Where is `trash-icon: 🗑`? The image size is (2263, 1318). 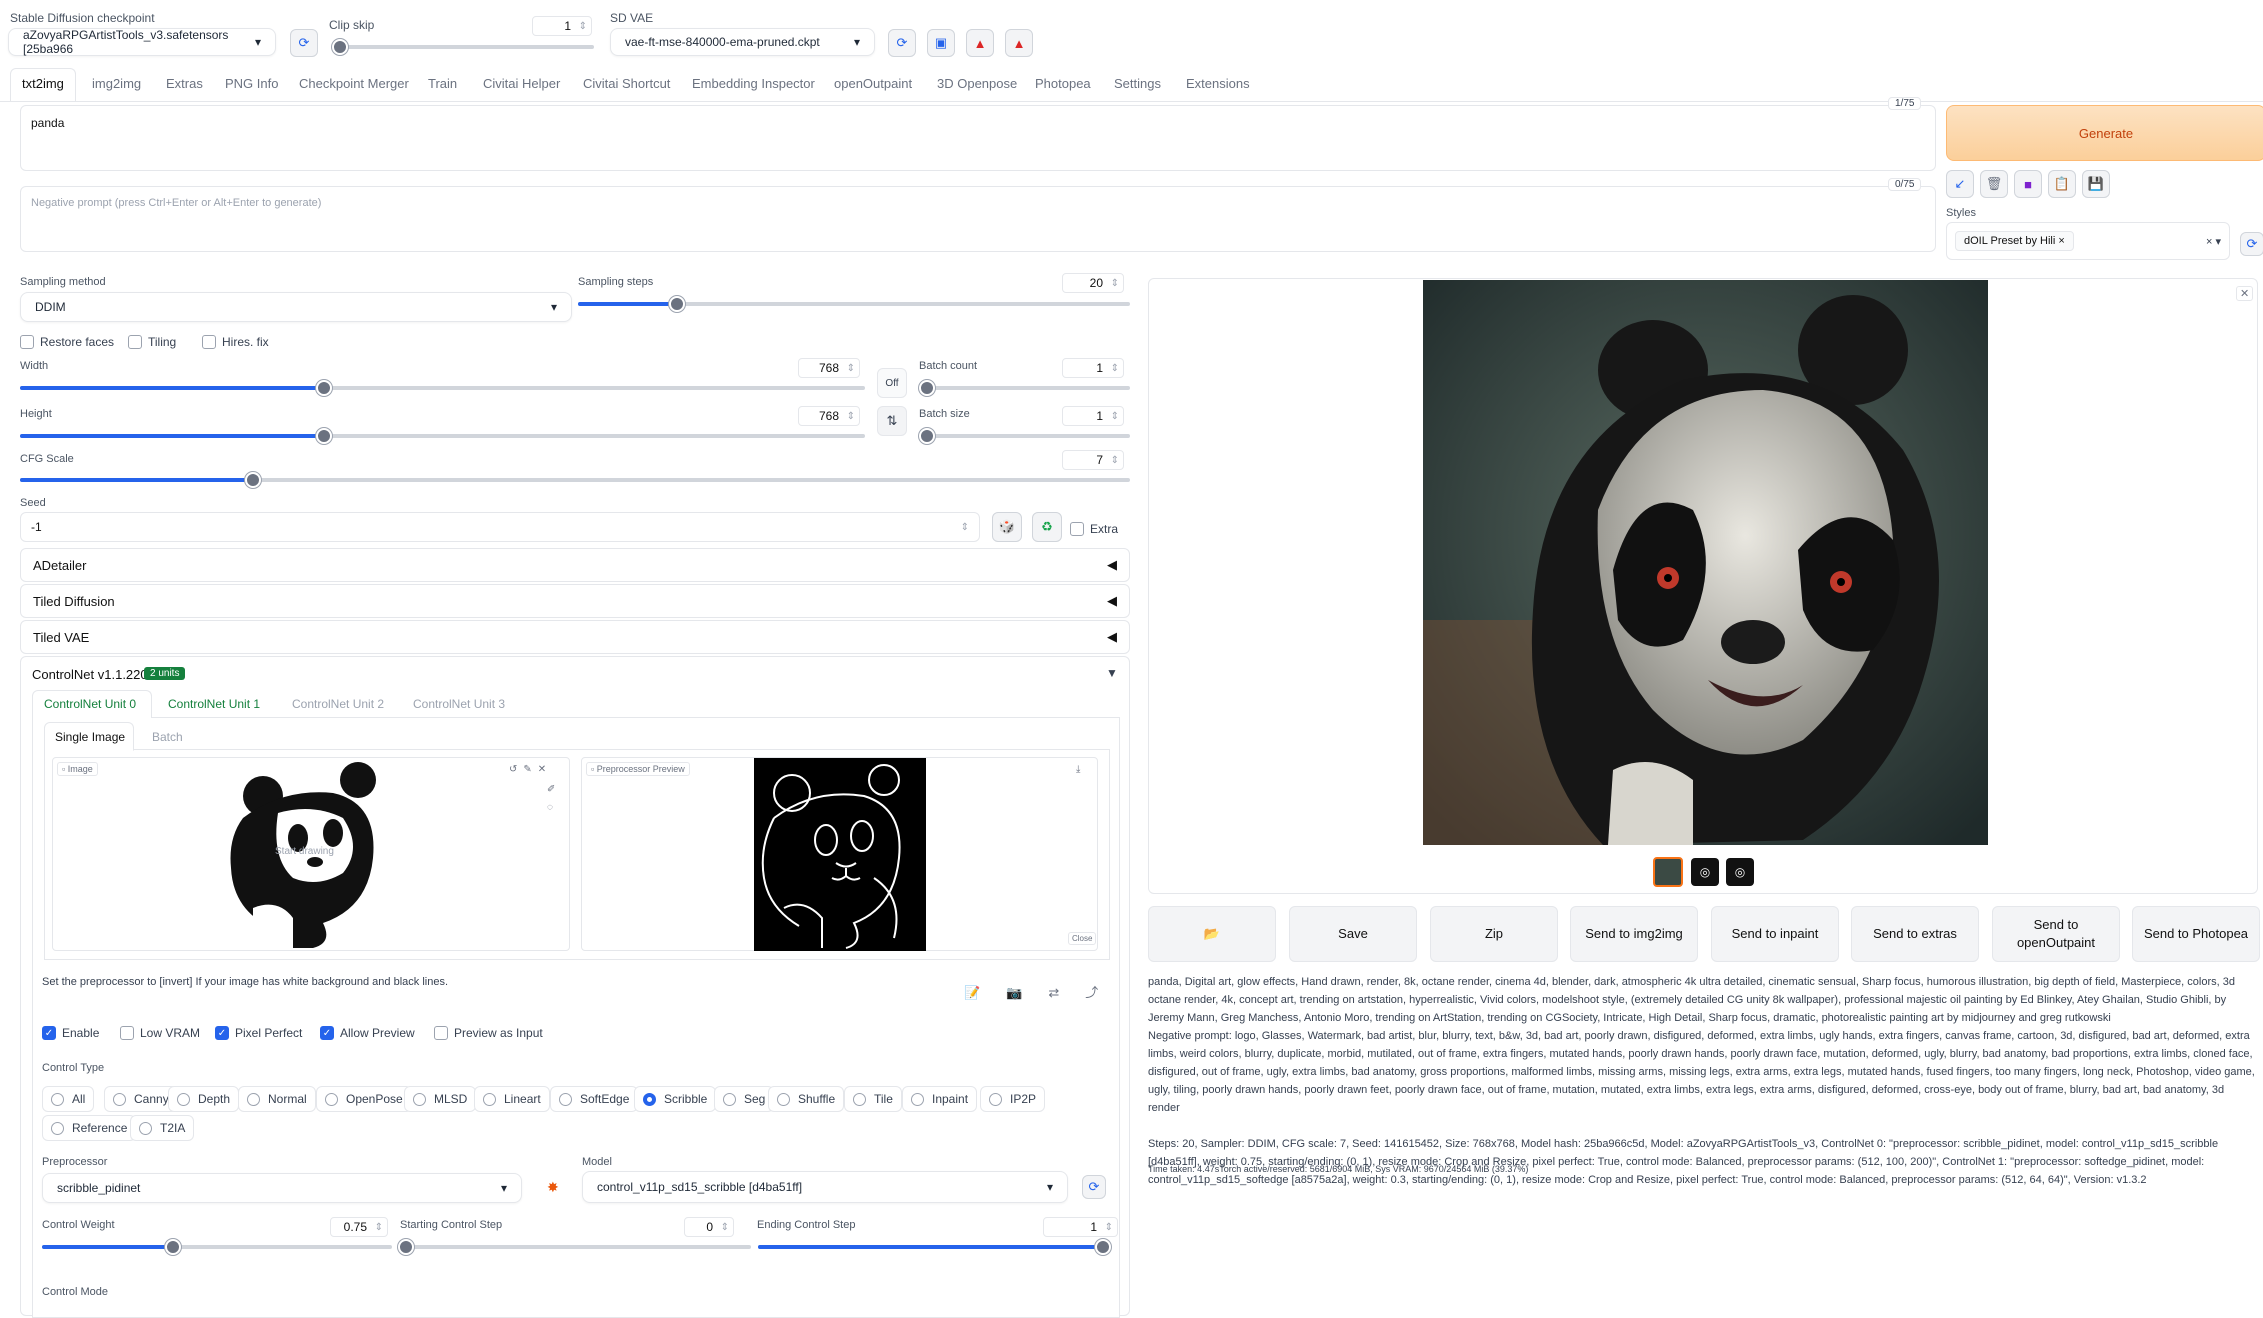
trash-icon: 🗑 is located at coordinates (1994, 184).